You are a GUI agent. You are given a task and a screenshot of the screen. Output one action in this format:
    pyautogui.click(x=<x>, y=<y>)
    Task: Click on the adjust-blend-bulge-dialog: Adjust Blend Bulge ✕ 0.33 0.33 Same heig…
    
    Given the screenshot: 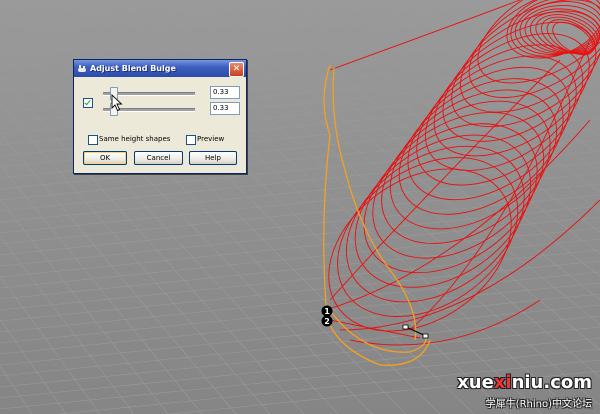 What is the action you would take?
    pyautogui.click(x=160, y=116)
    